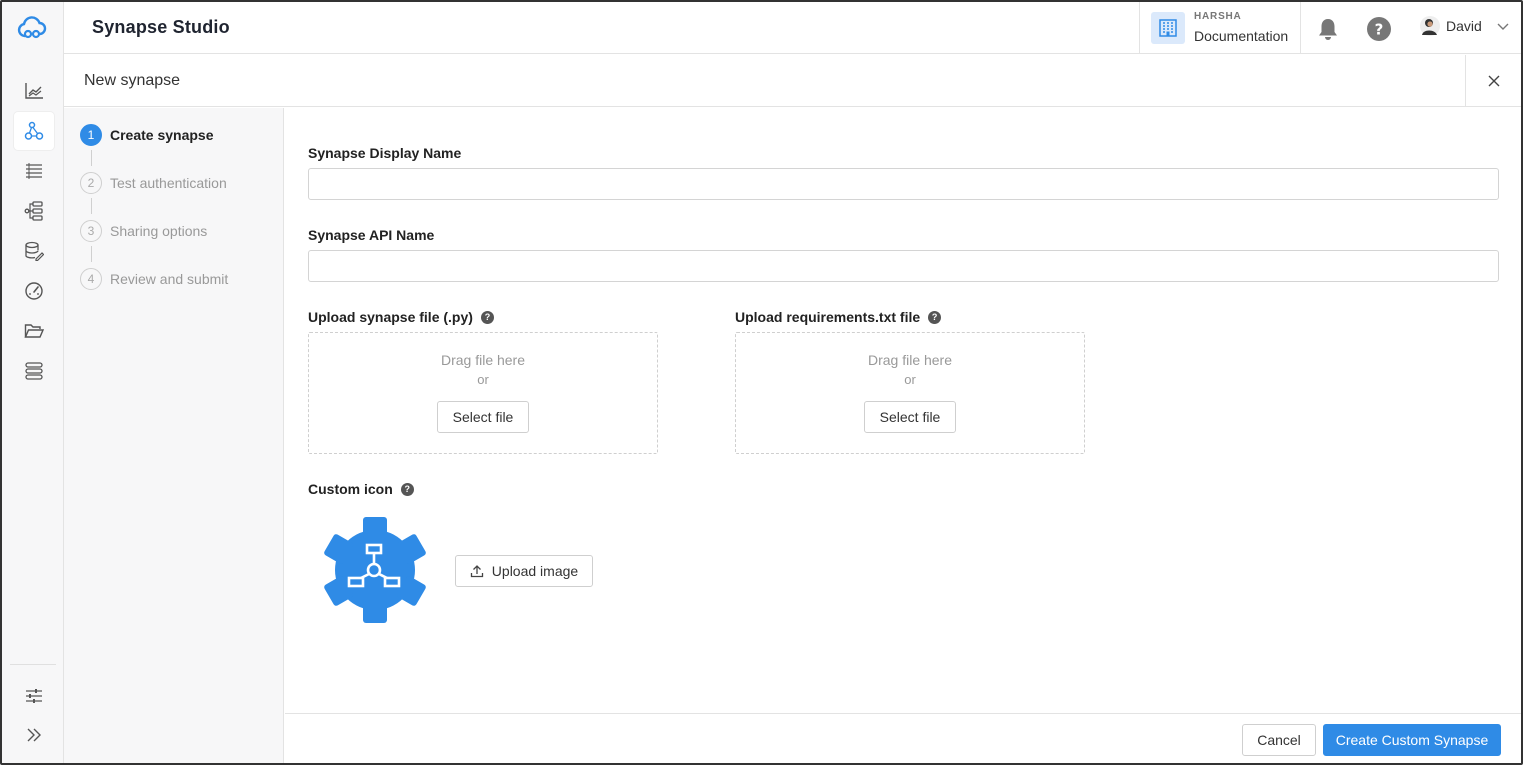 The image size is (1523, 765). I want to click on rail-item-servers, so click(34, 371).